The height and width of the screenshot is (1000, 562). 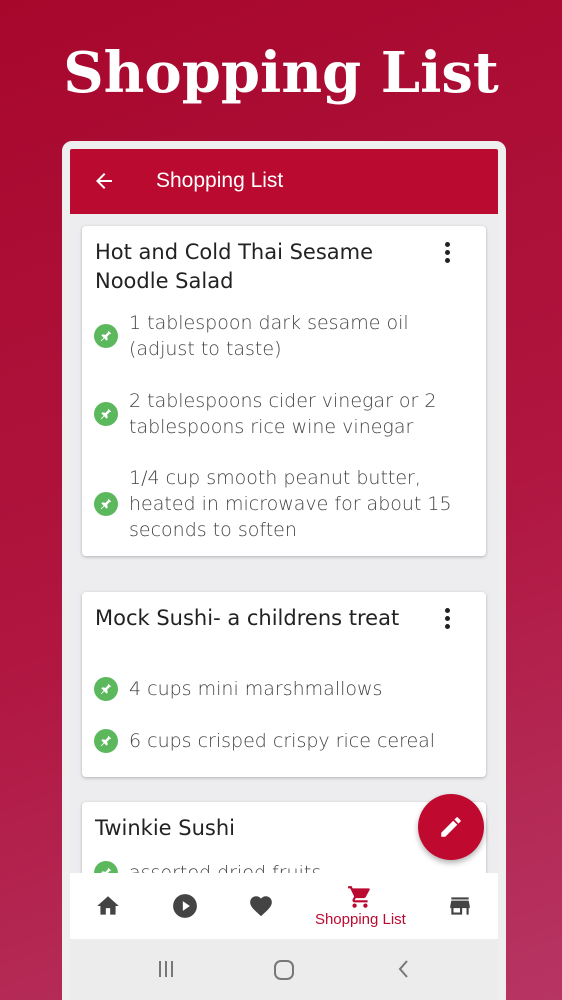 I want to click on nav-shopping-list: Shopping List, so click(x=360, y=906).